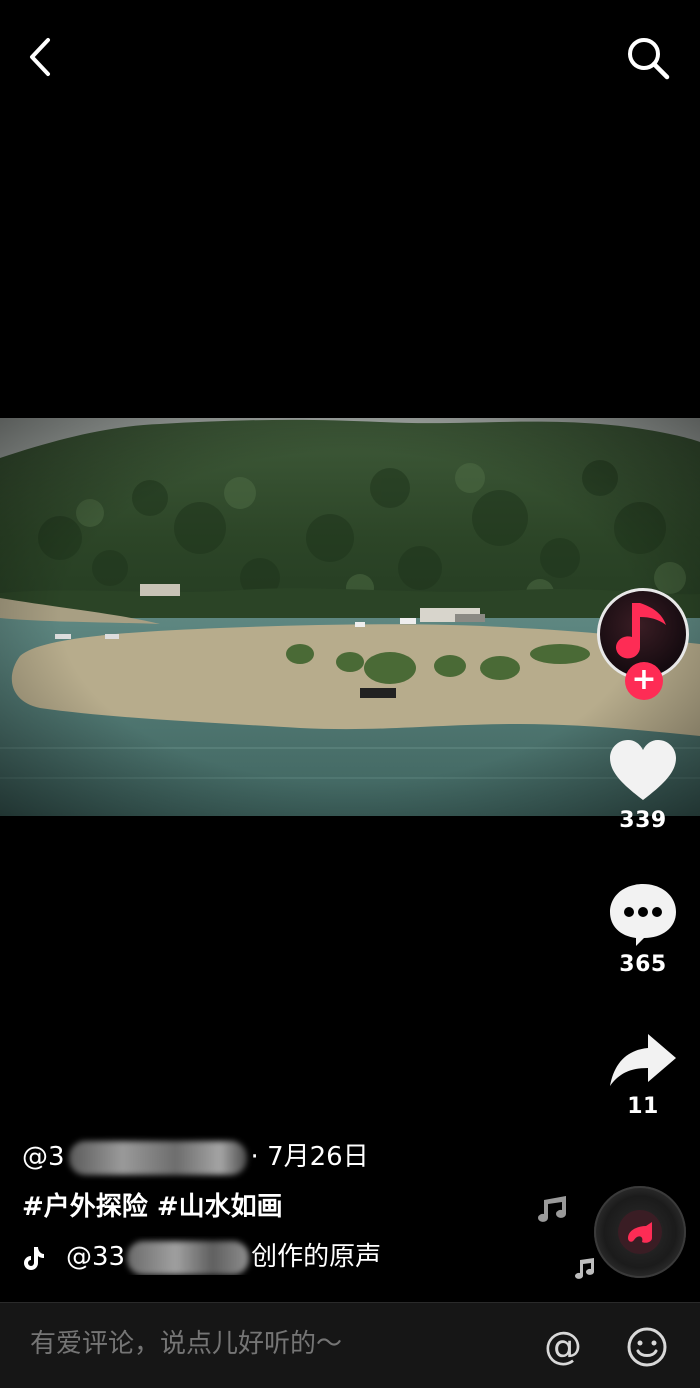  Describe the element at coordinates (643, 1060) in the screenshot. I see `share-arrow-icon` at that location.